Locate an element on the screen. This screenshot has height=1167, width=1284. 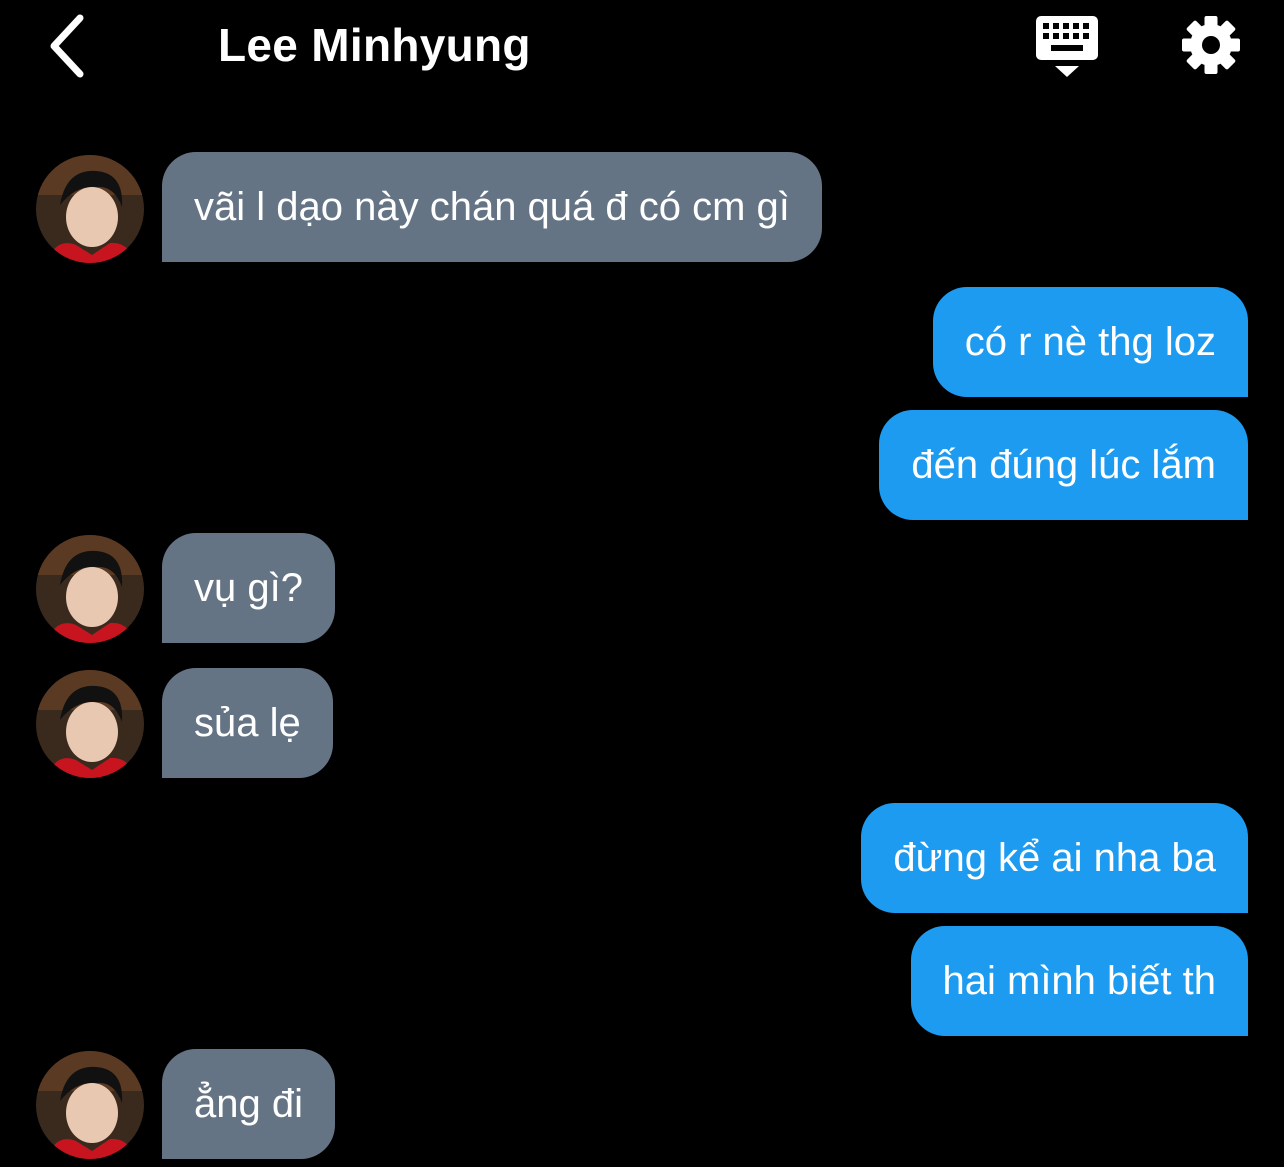
settings-button is located at coordinates (1211, 45).